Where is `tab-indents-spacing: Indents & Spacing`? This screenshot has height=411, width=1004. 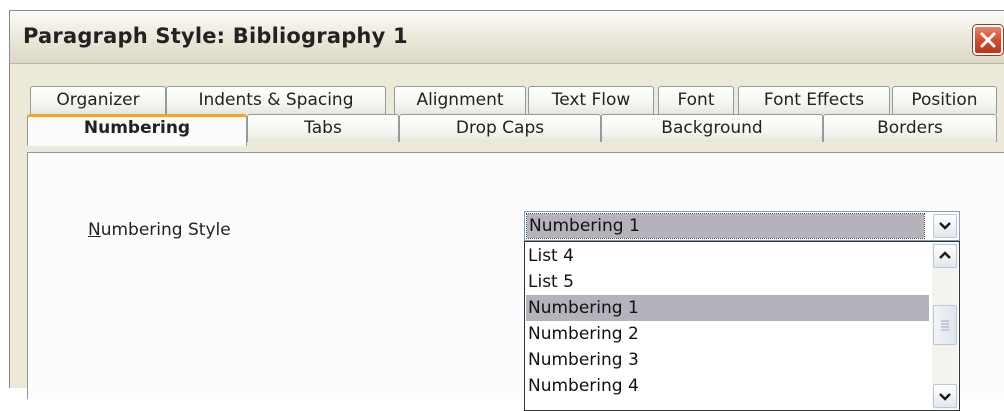 tab-indents-spacing: Indents & Spacing is located at coordinates (276, 100).